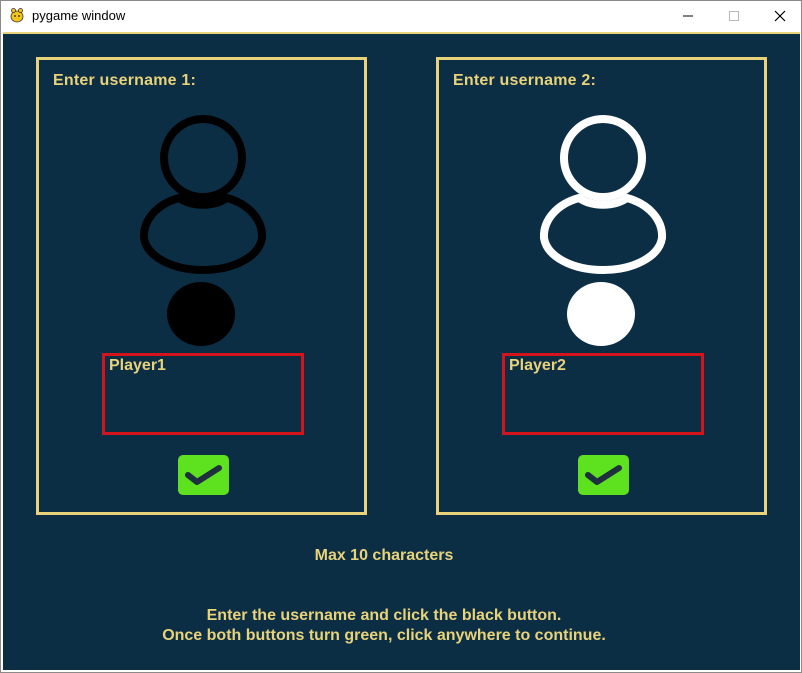  I want to click on player1-panel-title: Enter username 1:, so click(125, 80).